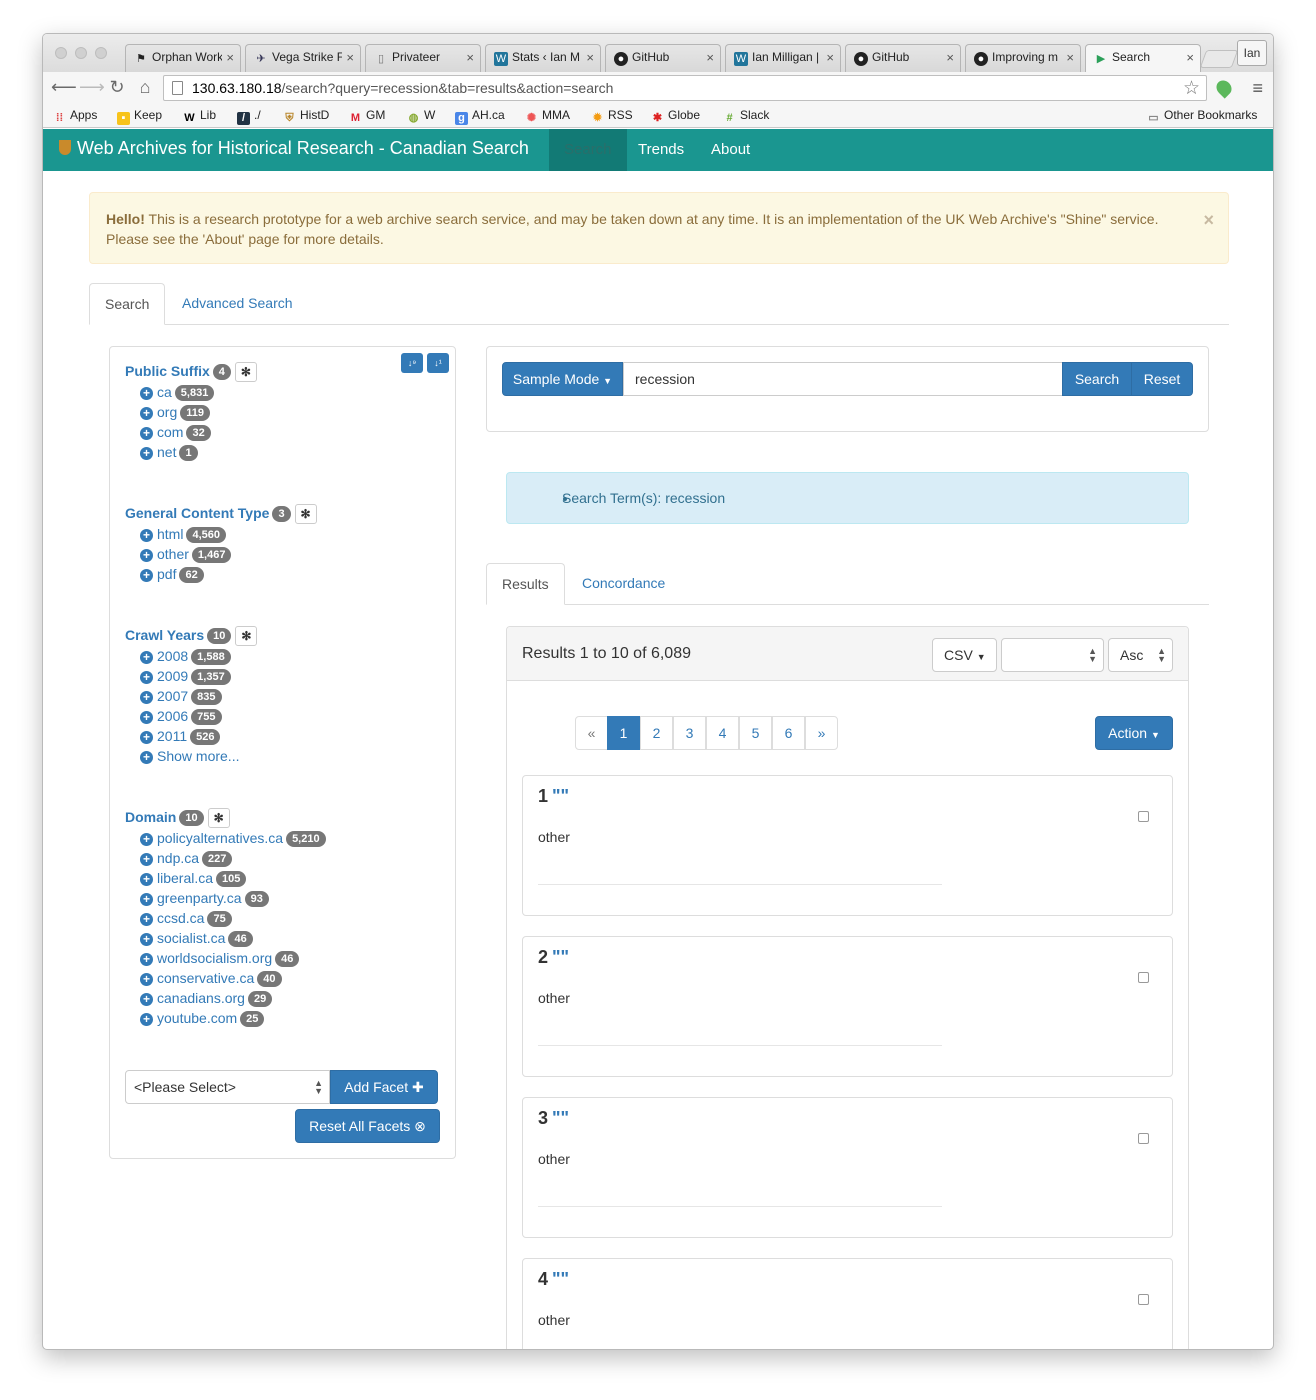  I want to click on bookmark-rss: ✹ RSS, so click(612, 116).